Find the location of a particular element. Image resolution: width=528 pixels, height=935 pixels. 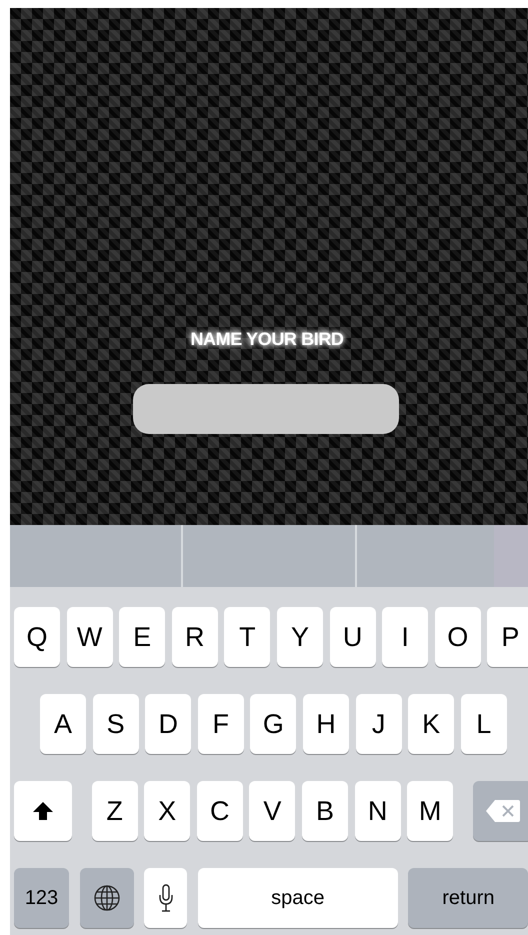

backspace-icon is located at coordinates (502, 811).